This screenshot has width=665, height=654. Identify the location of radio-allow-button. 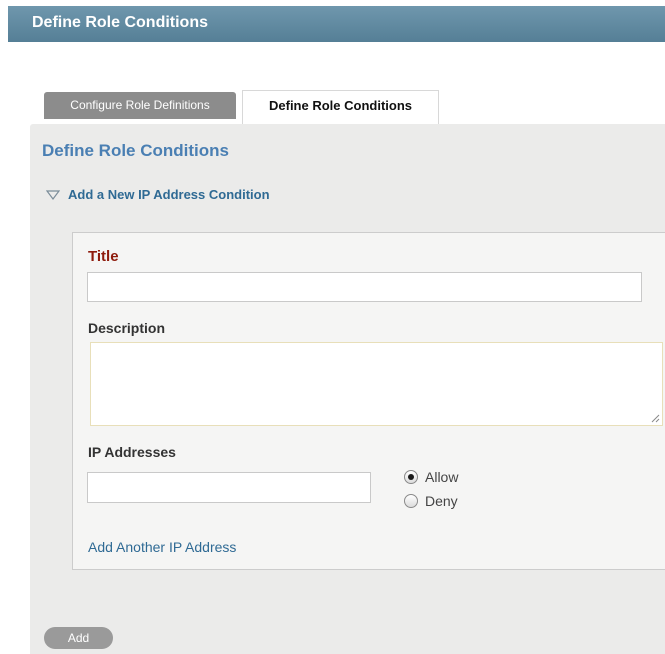
(411, 477).